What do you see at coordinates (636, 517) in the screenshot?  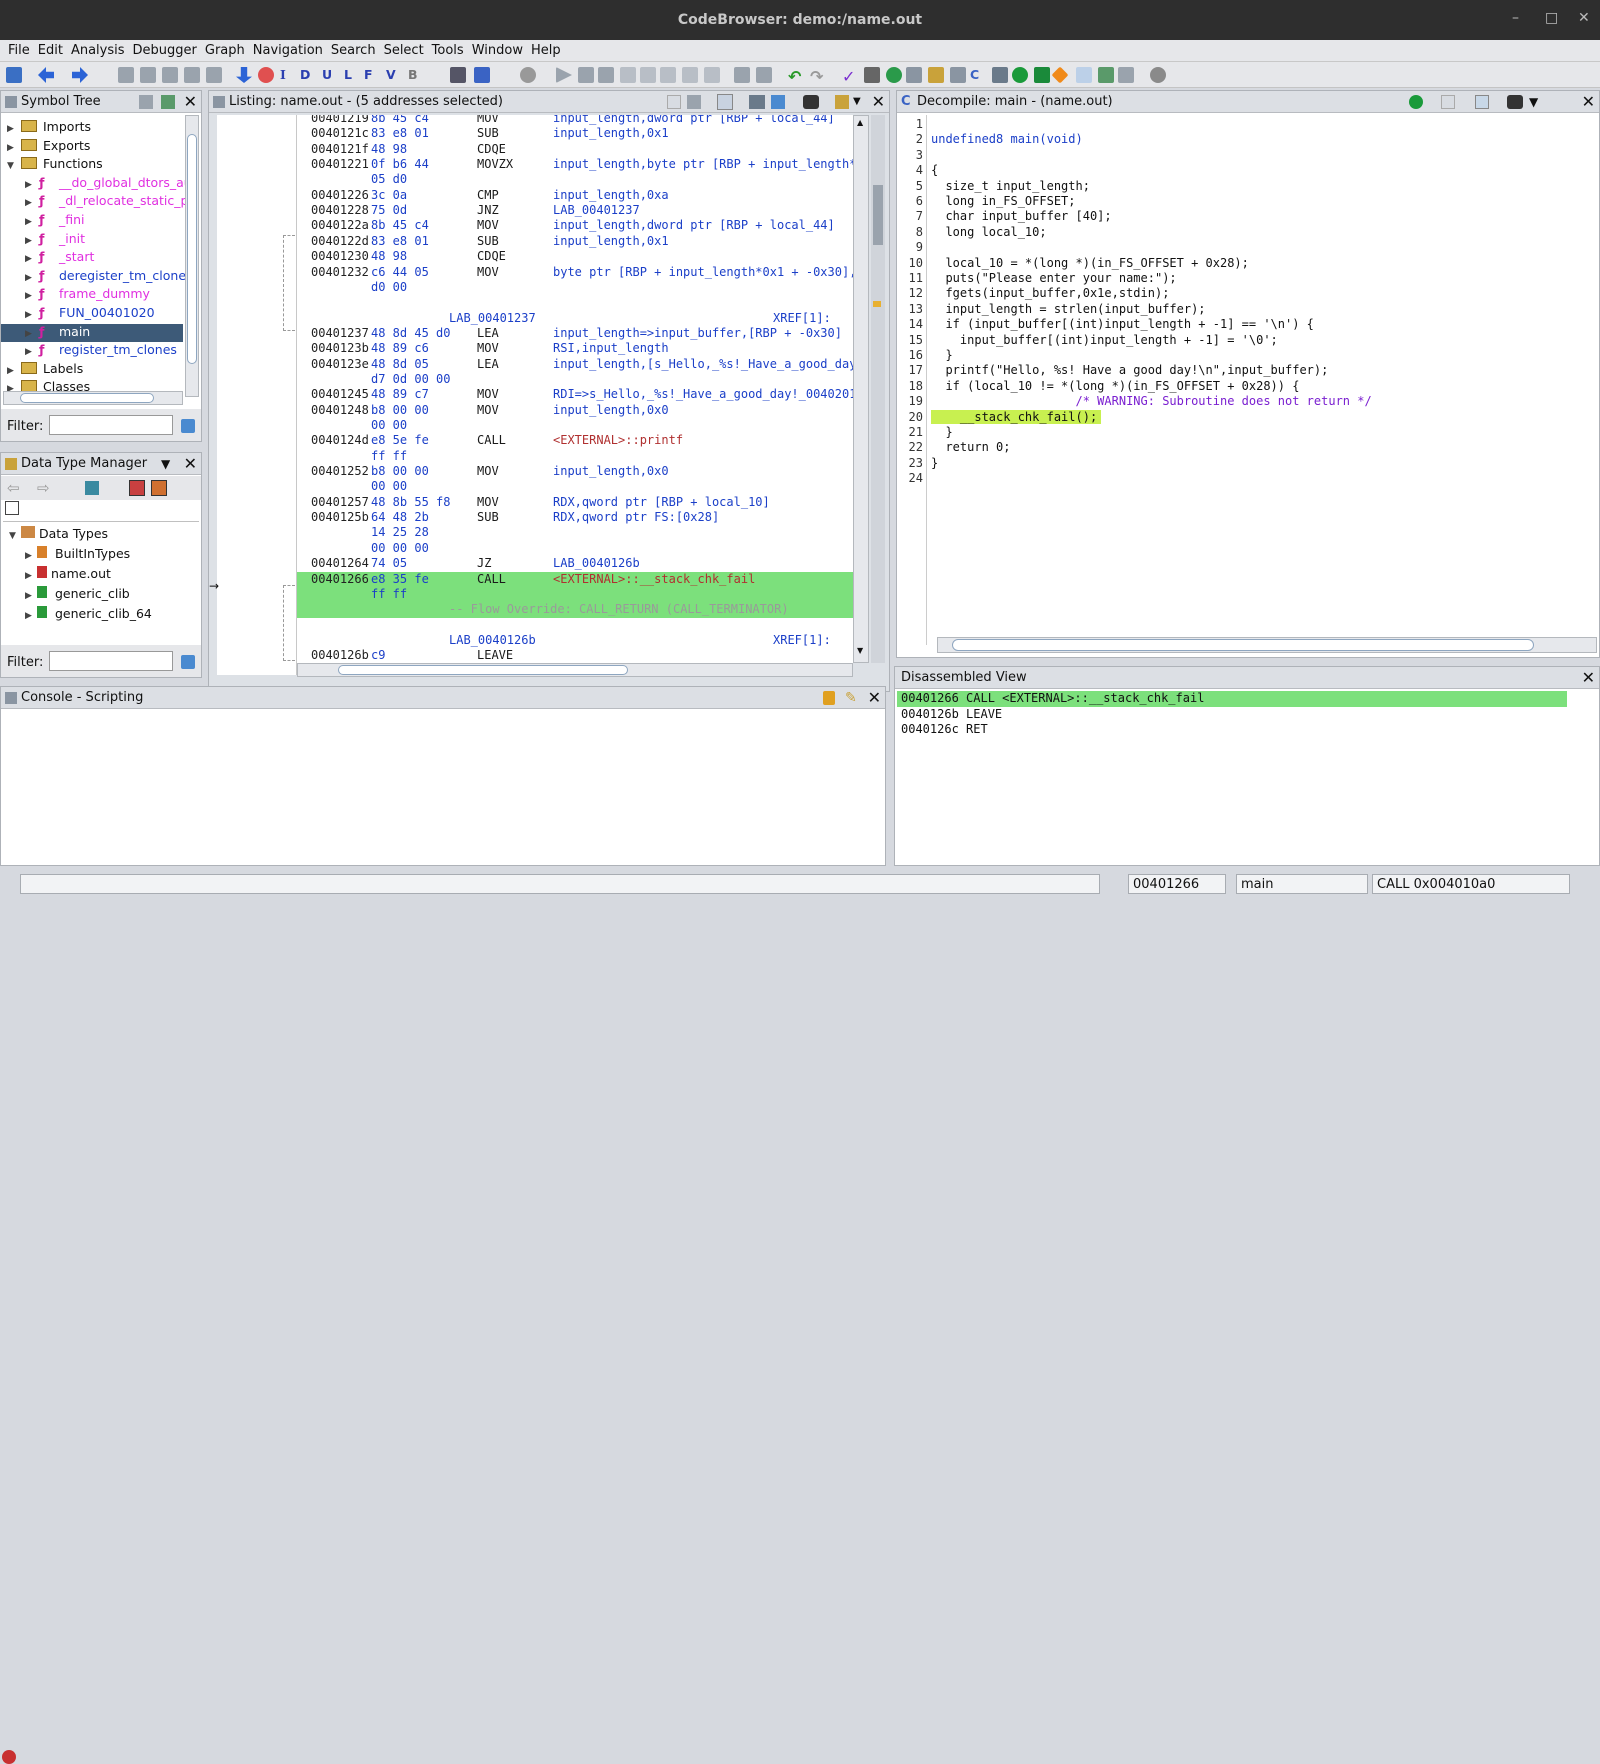 I see `operands: RDX,qword ptr FS:[0x28]` at bounding box center [636, 517].